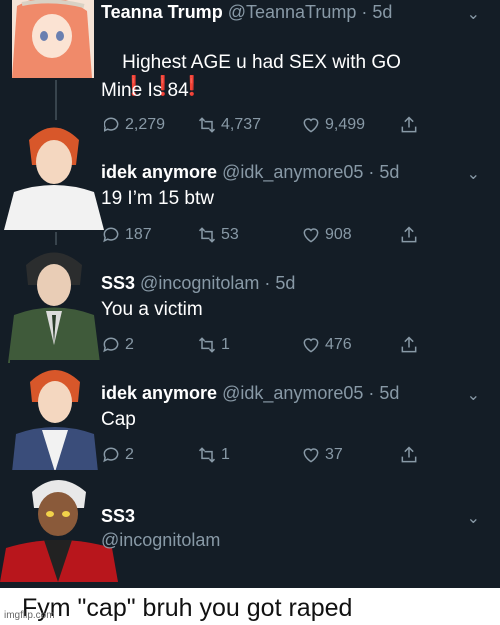 This screenshot has width=500, height=625. What do you see at coordinates (218, 235) in the screenshot?
I see `retweet-button: 53` at bounding box center [218, 235].